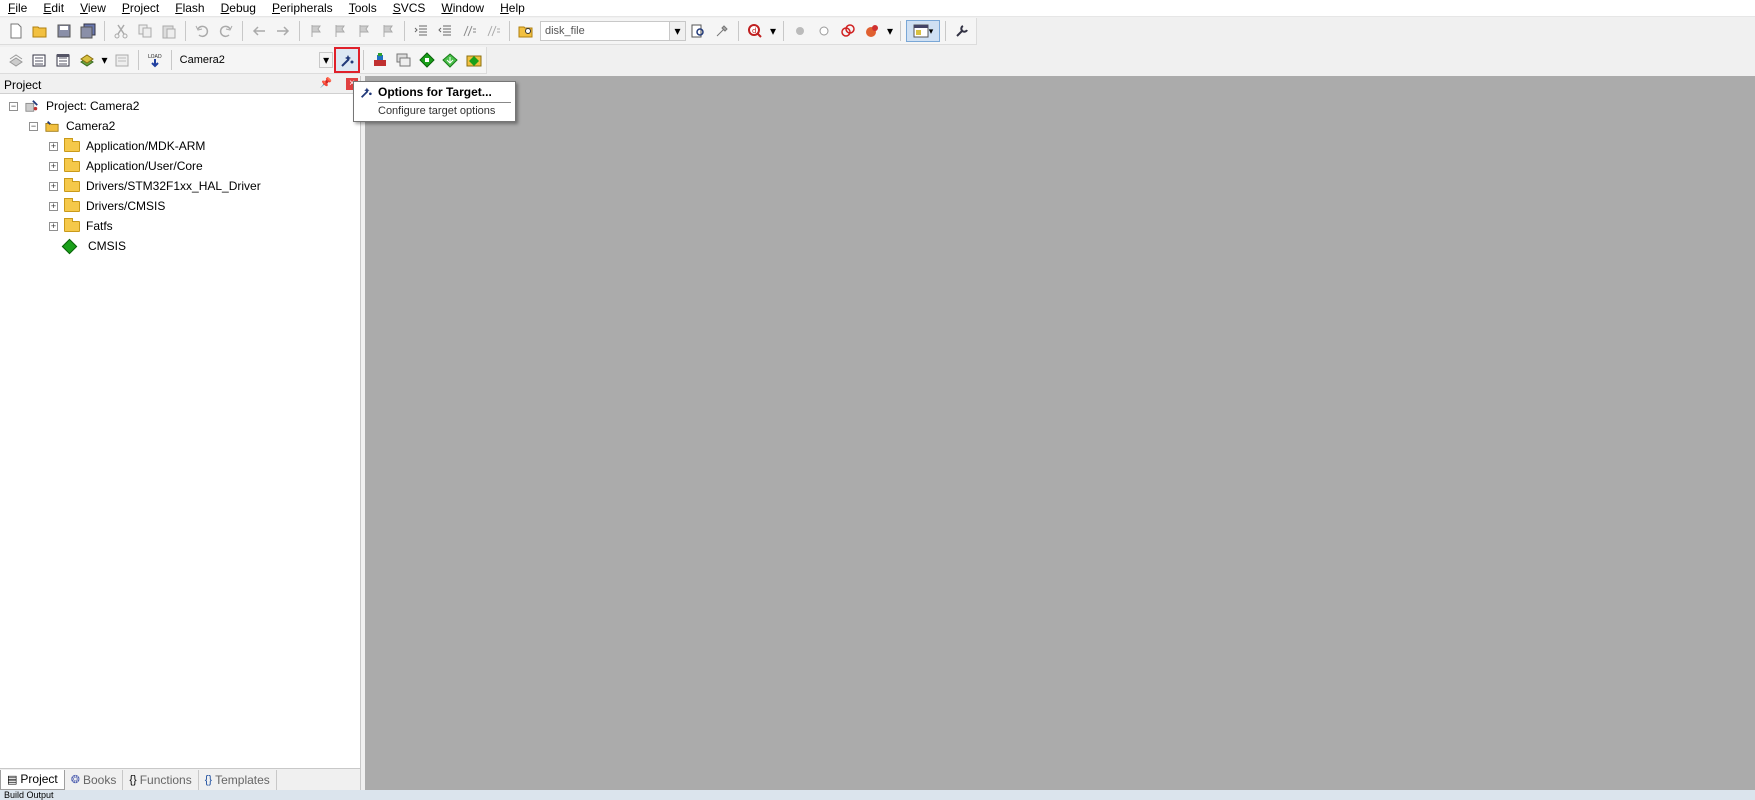 This screenshot has width=1755, height=800. Describe the element at coordinates (202, 31) in the screenshot. I see `undo-icon` at that location.